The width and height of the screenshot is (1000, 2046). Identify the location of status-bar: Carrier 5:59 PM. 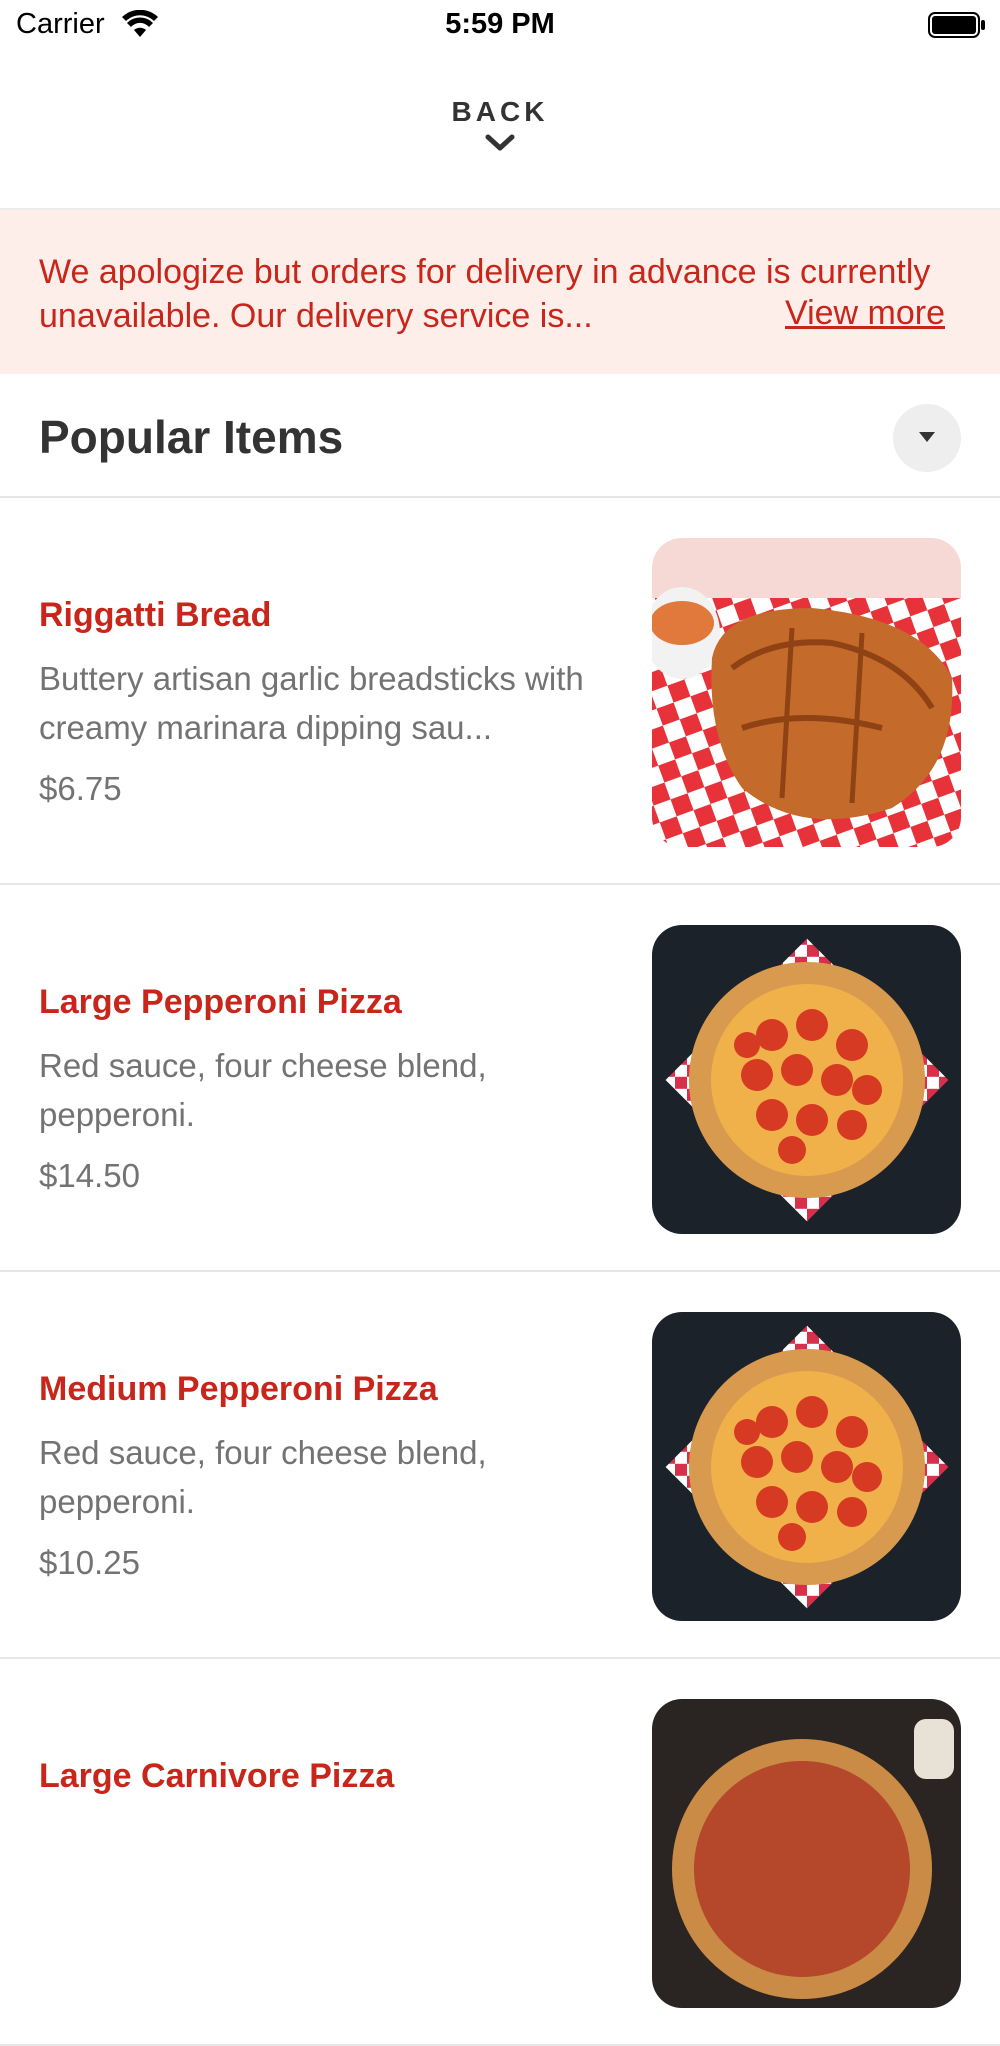
(500, 25).